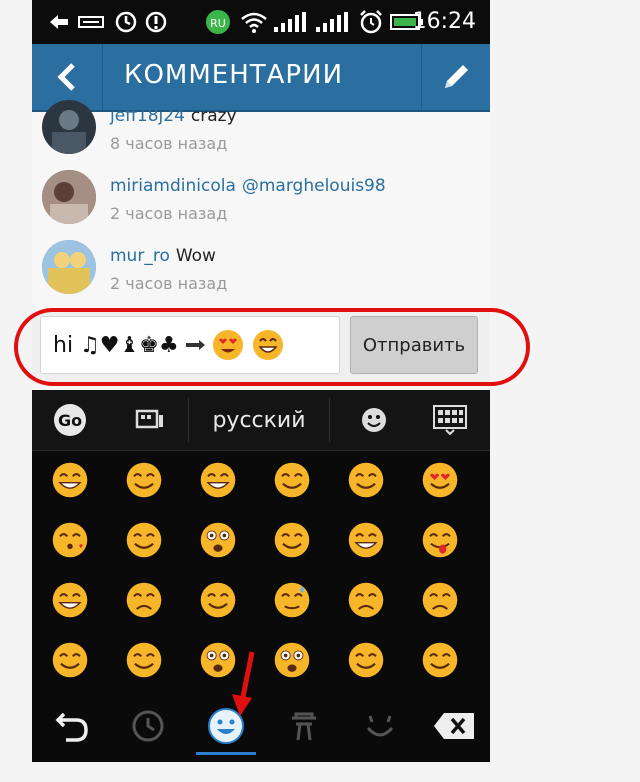 The width and height of the screenshot is (640, 782). Describe the element at coordinates (262, 127) in the screenshot. I see `comment-item: jeff18j24 crazy 8 часов назад` at that location.